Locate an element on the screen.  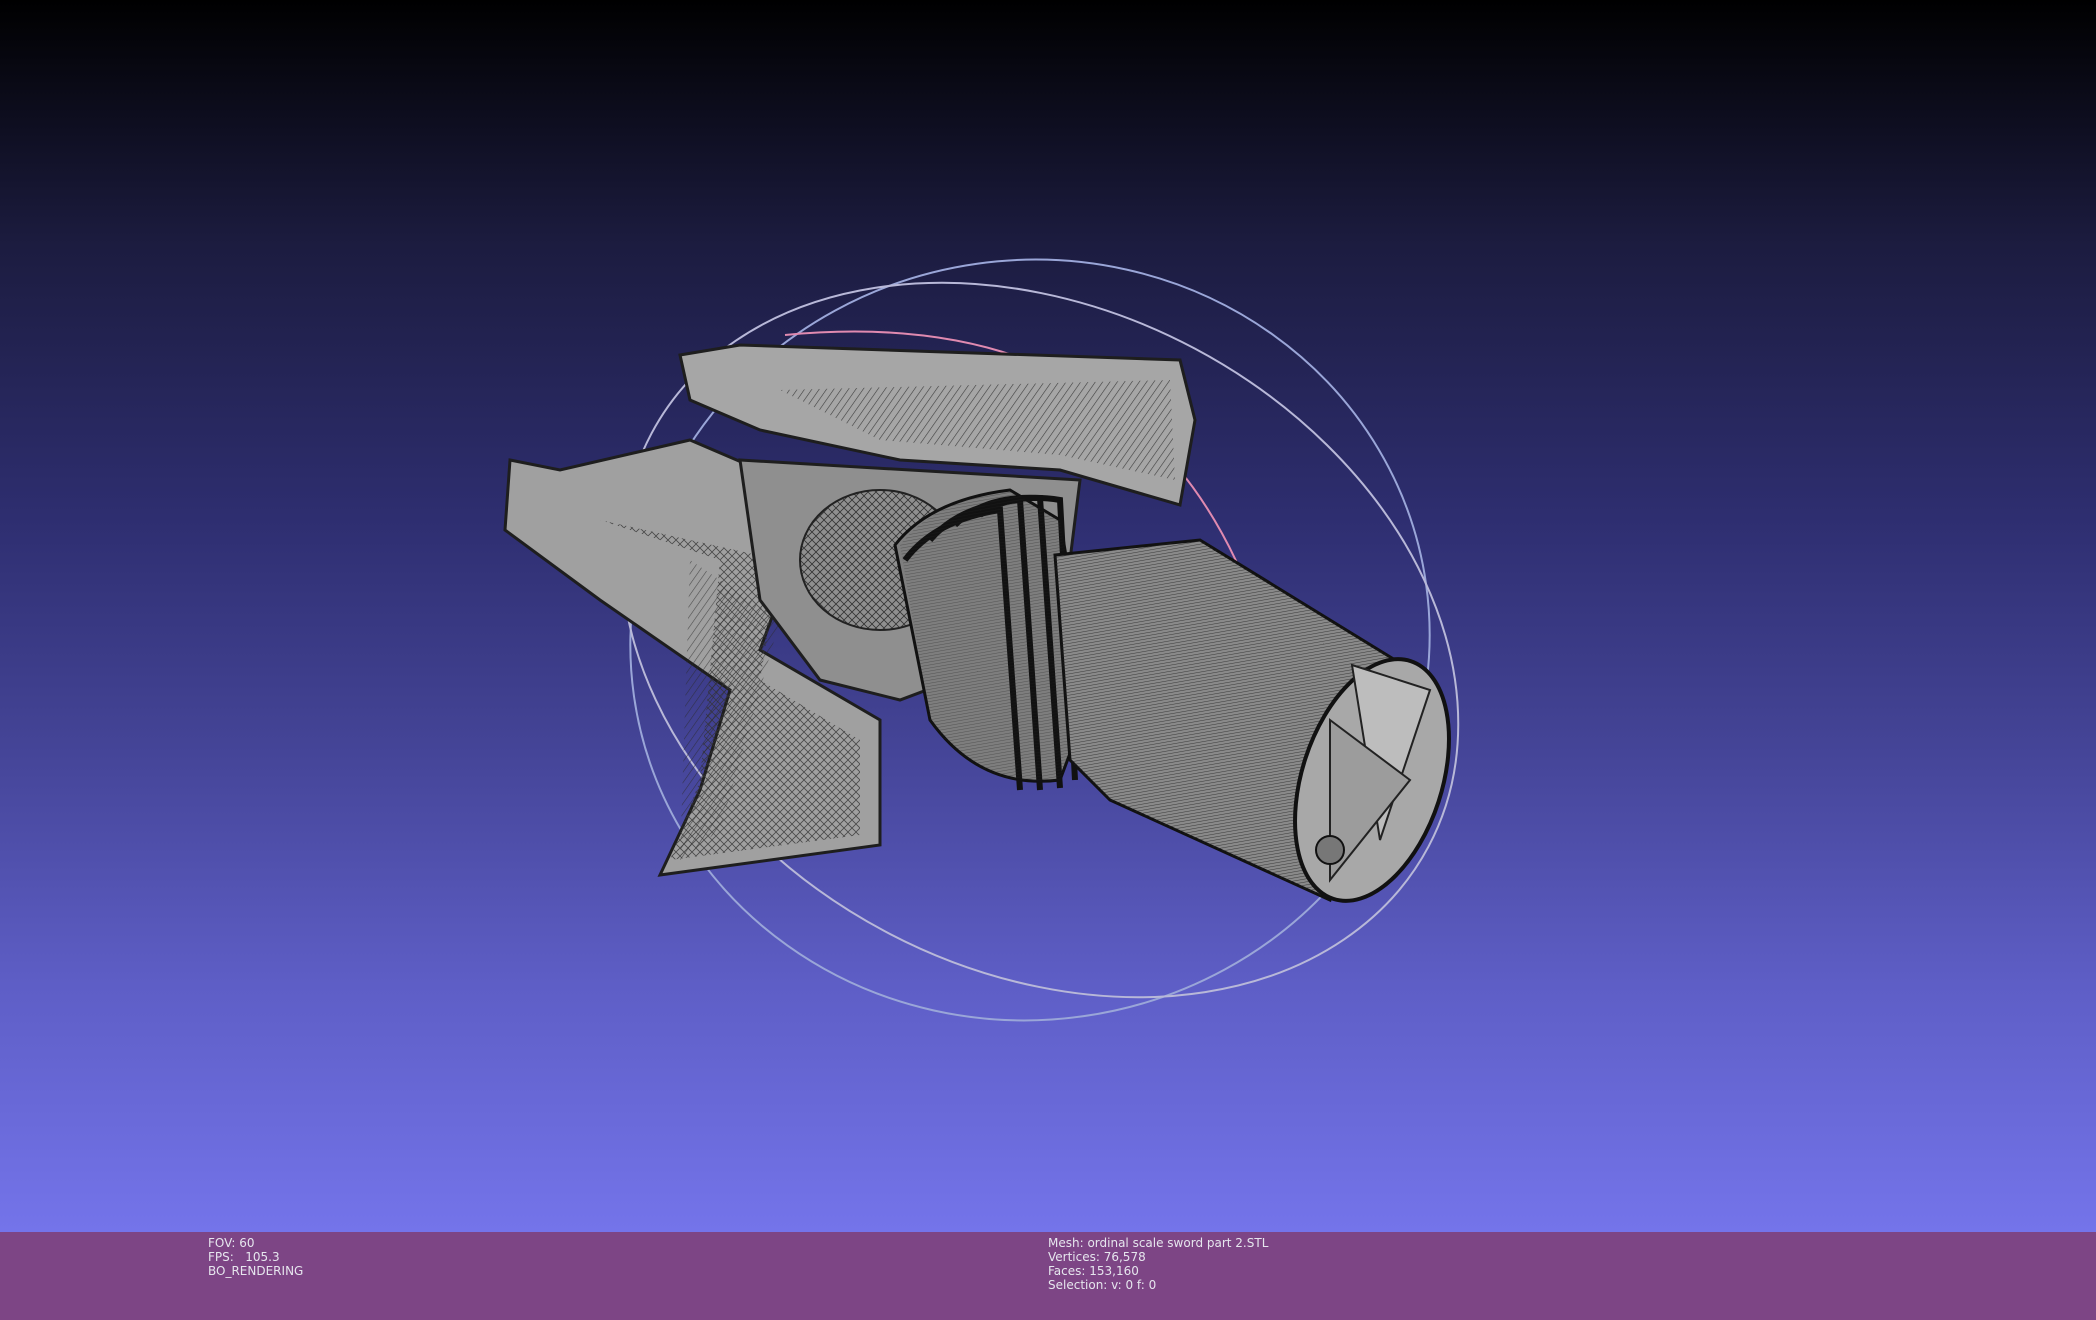
fov-readout: FOV: 60 is located at coordinates (231, 1243).